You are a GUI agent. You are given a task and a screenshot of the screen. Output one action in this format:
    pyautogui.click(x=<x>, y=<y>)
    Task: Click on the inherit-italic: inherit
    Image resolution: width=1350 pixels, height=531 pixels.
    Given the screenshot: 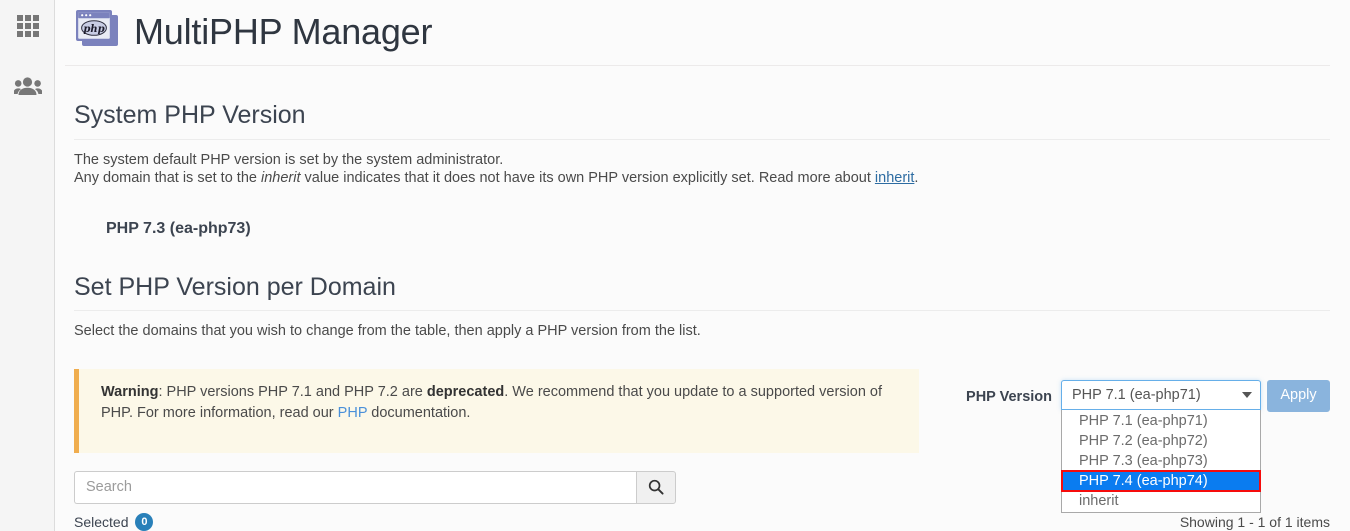 What is the action you would take?
    pyautogui.click(x=281, y=178)
    